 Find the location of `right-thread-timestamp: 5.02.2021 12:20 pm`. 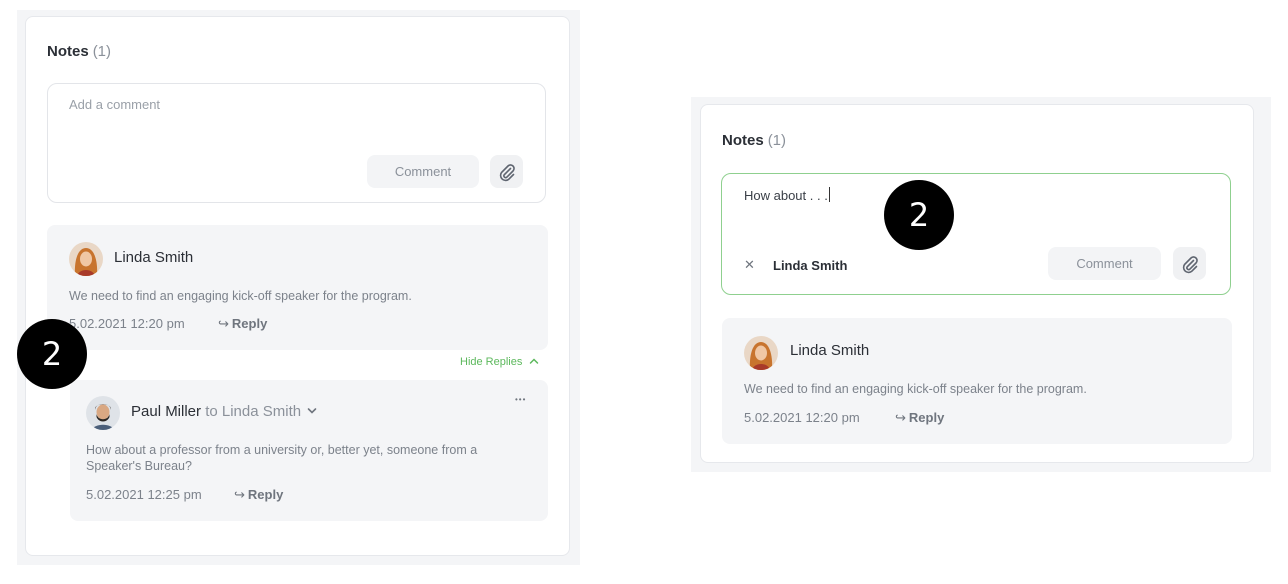

right-thread-timestamp: 5.02.2021 12:20 pm is located at coordinates (802, 417).